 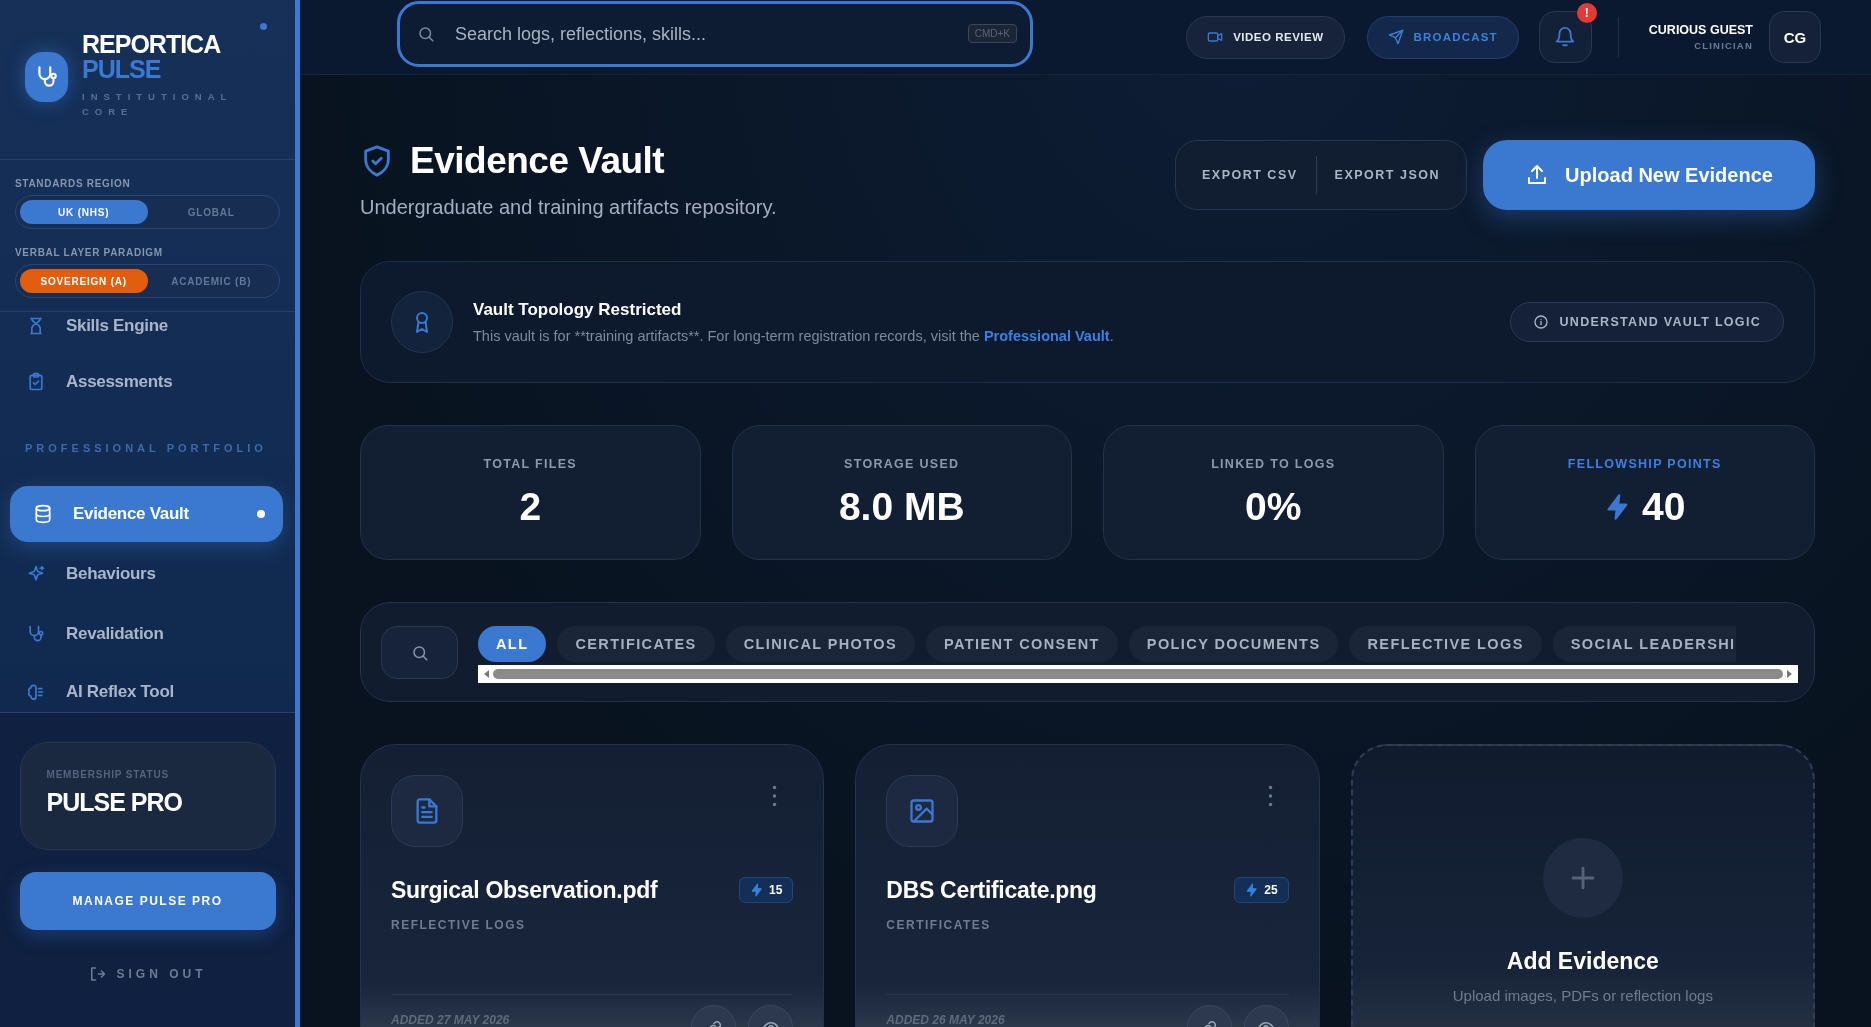 What do you see at coordinates (524, 890) in the screenshot?
I see `file-name: Surgical Observation.pdf` at bounding box center [524, 890].